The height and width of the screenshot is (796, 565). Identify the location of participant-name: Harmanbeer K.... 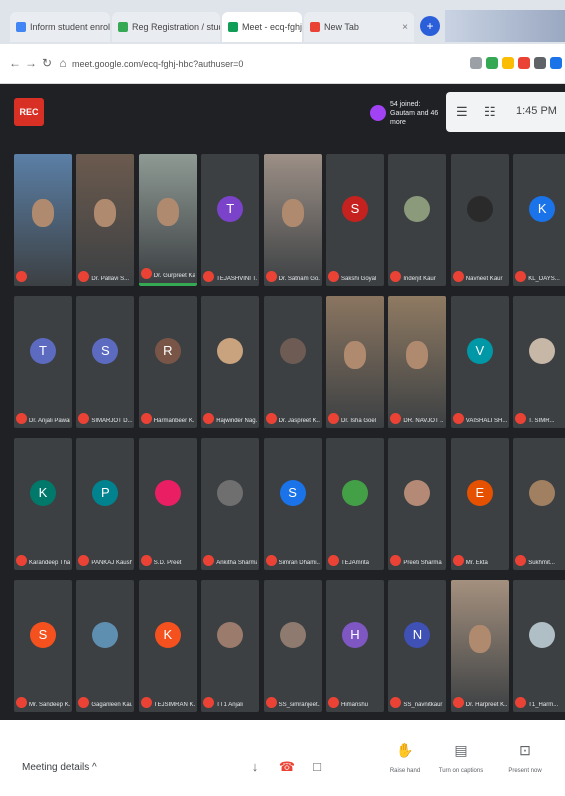
(174, 421).